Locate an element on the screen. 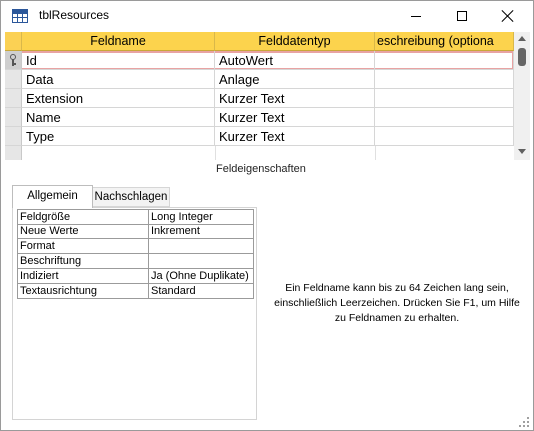 Image resolution: width=534 pixels, height=431 pixels. property-row: Indiziert Ja (Ohne Duplikate) is located at coordinates (135, 276).